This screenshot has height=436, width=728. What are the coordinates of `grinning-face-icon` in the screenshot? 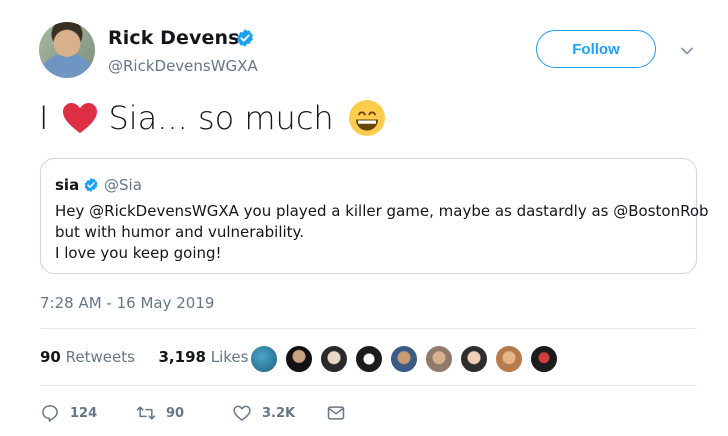 It's located at (366, 118).